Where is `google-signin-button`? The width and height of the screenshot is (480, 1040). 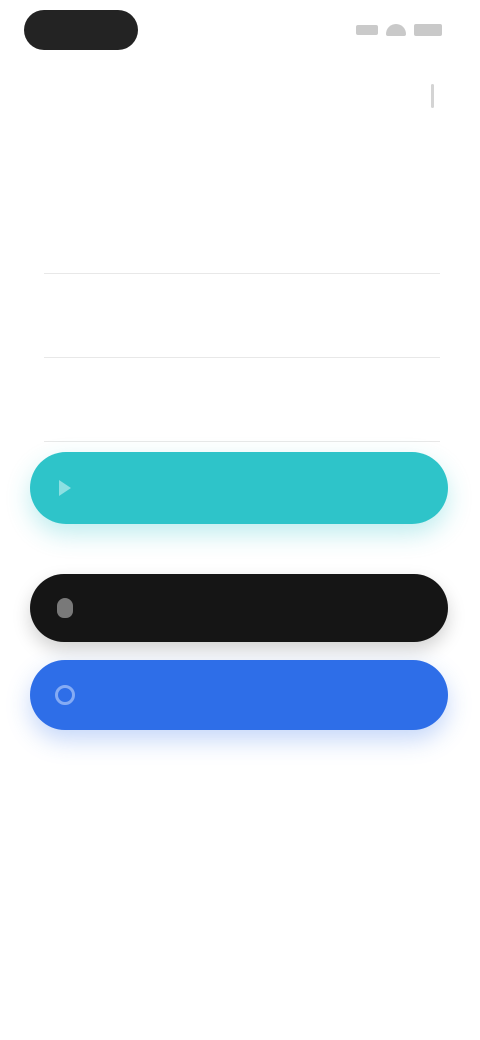 google-signin-button is located at coordinates (239, 695).